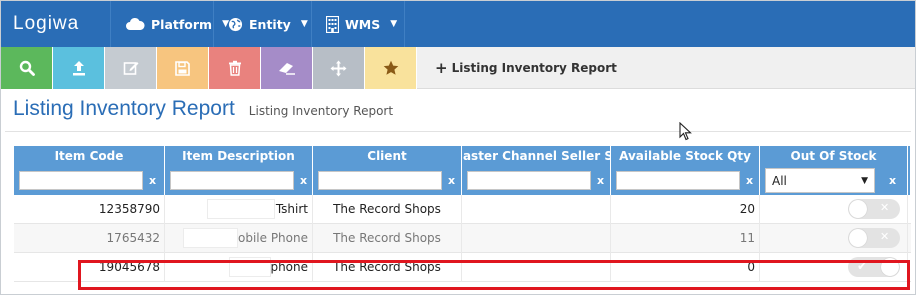  I want to click on eraser-icon, so click(287, 68).